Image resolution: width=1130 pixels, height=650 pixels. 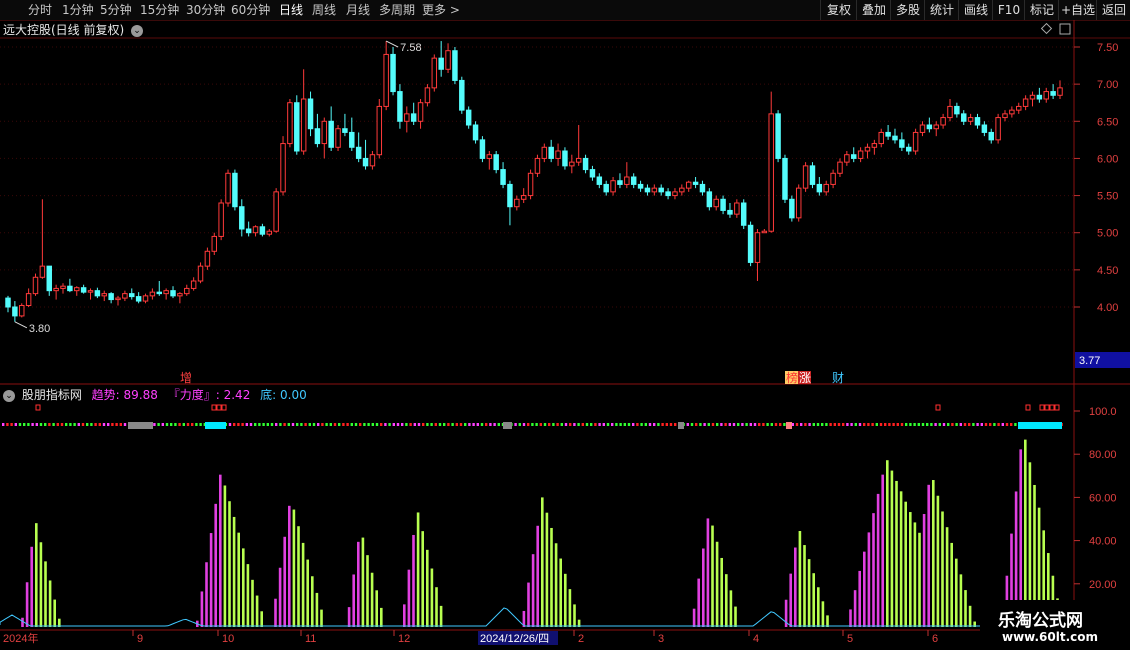 I want to click on diamond-icon, so click(x=1047, y=29).